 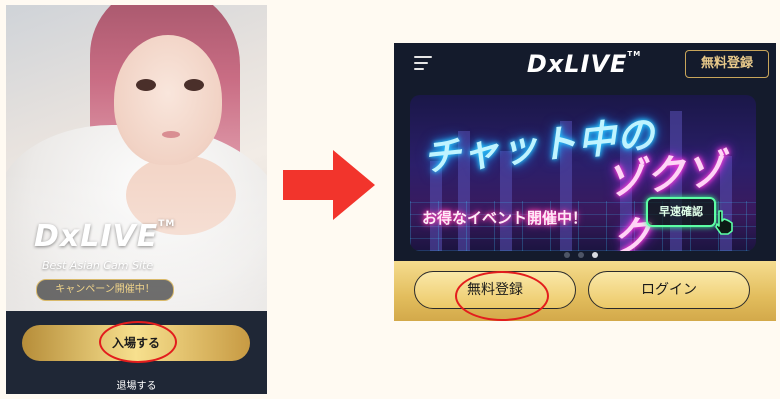 I want to click on banner-subtitle: お得なイベント開催中！, so click(x=505, y=218).